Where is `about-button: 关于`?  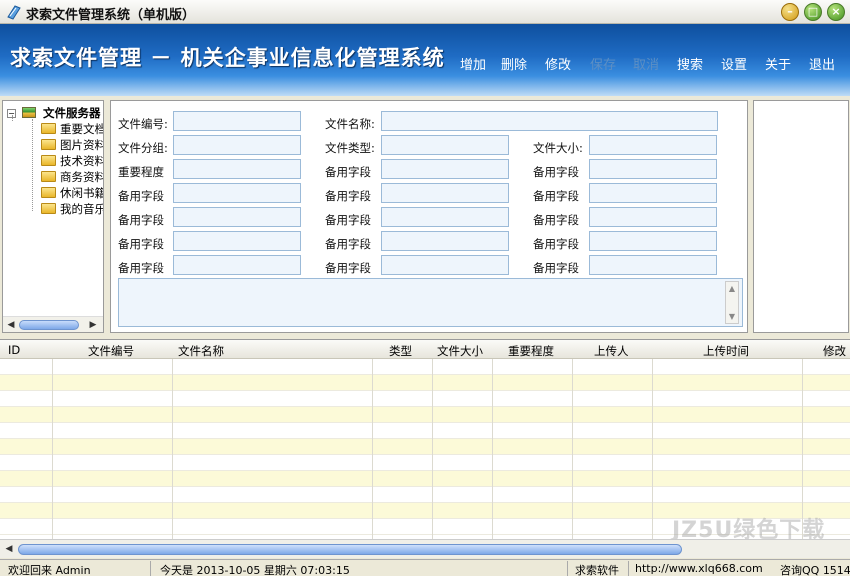
about-button: 关于 is located at coordinates (778, 63).